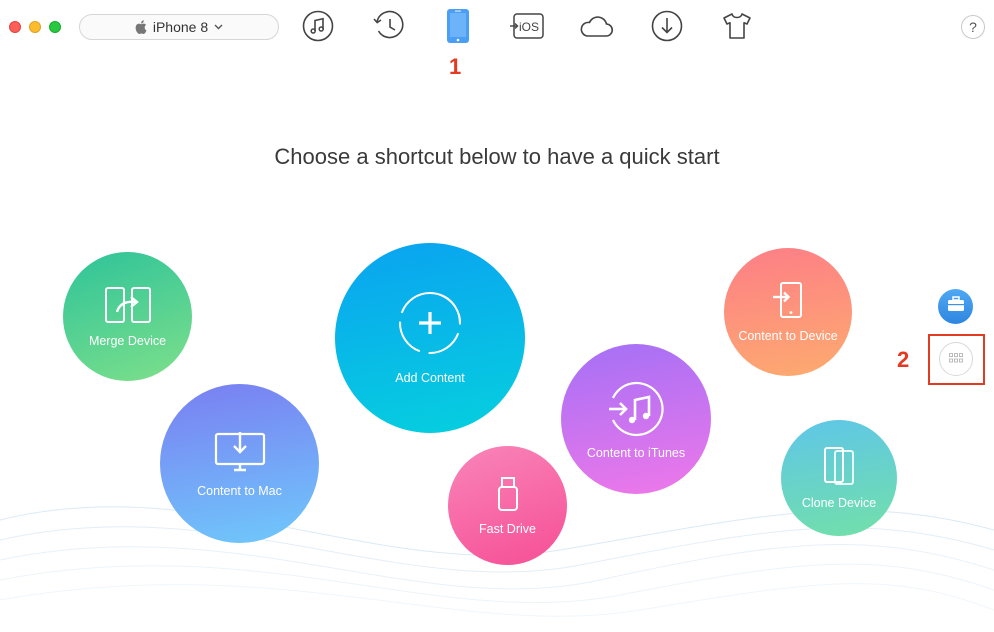 This screenshot has width=994, height=632. I want to click on all-shortcuts-button, so click(956, 359).